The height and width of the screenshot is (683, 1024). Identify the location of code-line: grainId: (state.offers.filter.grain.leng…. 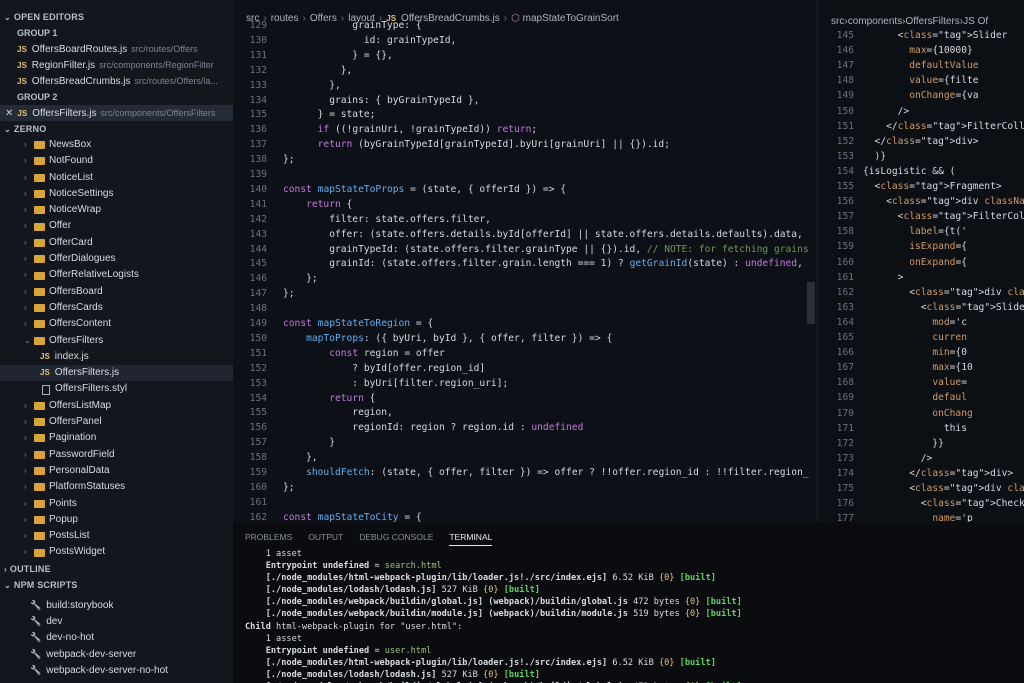
(543, 264).